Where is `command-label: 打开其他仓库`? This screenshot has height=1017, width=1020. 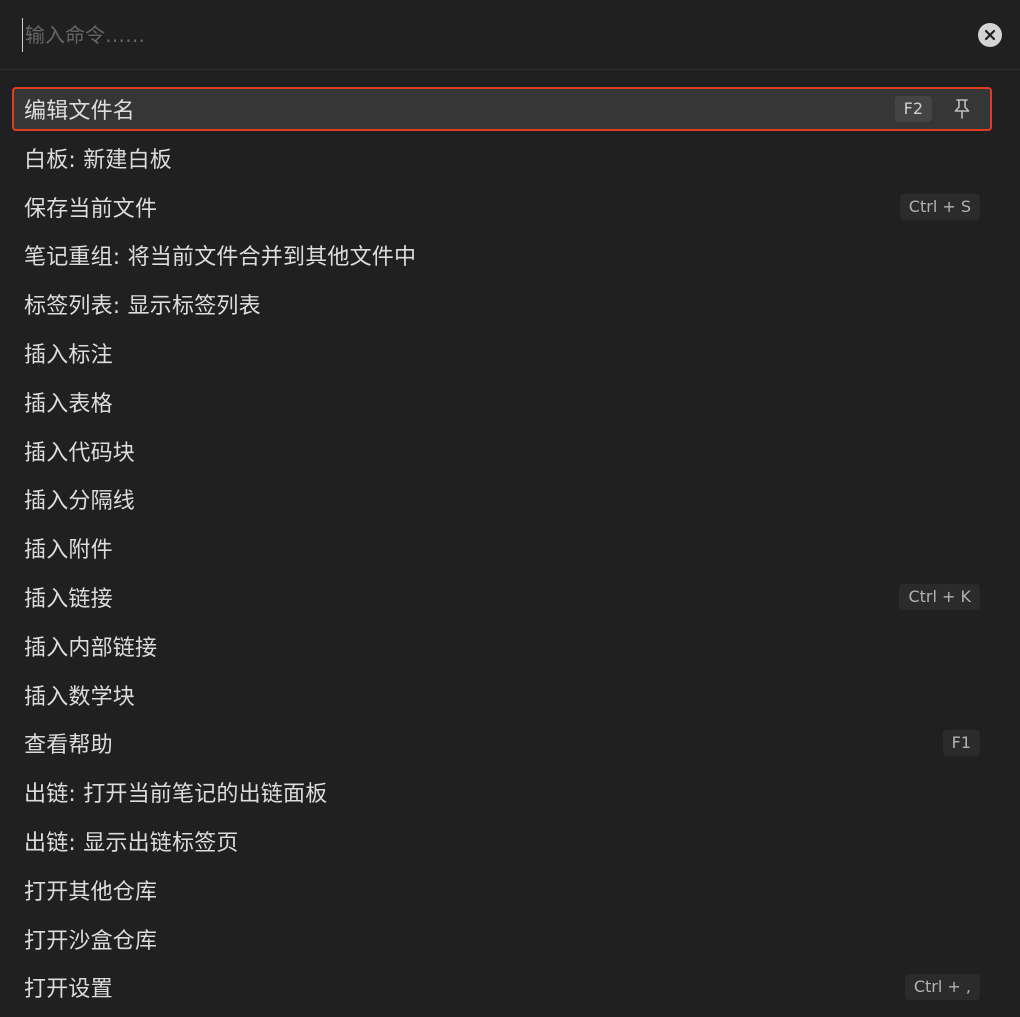
command-label: 打开其他仓库 is located at coordinates (91, 892).